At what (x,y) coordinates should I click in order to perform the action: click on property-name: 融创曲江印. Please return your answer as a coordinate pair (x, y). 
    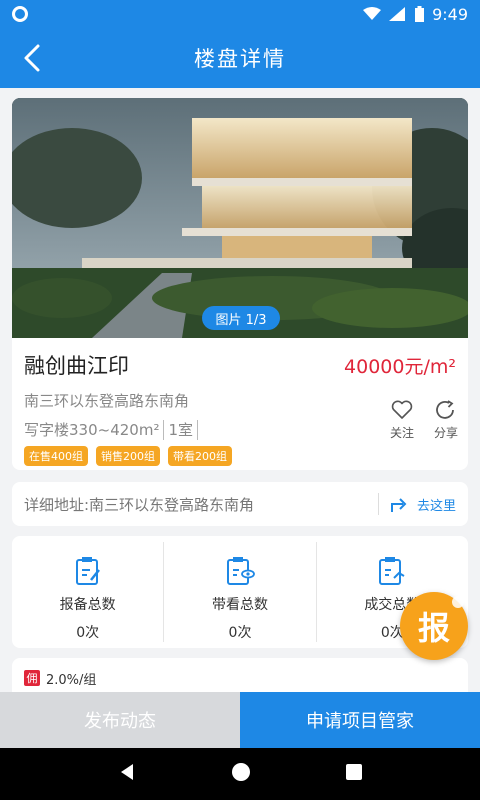
    Looking at the image, I should click on (76, 366).